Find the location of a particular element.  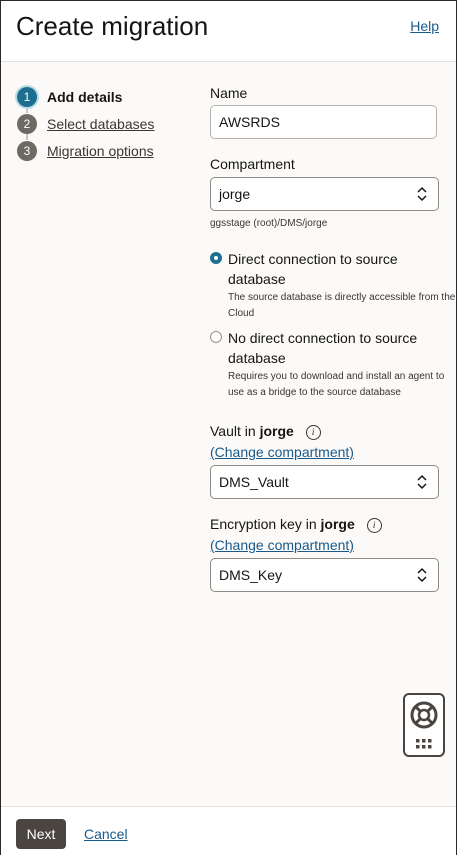

name-label: Name is located at coordinates (229, 93).